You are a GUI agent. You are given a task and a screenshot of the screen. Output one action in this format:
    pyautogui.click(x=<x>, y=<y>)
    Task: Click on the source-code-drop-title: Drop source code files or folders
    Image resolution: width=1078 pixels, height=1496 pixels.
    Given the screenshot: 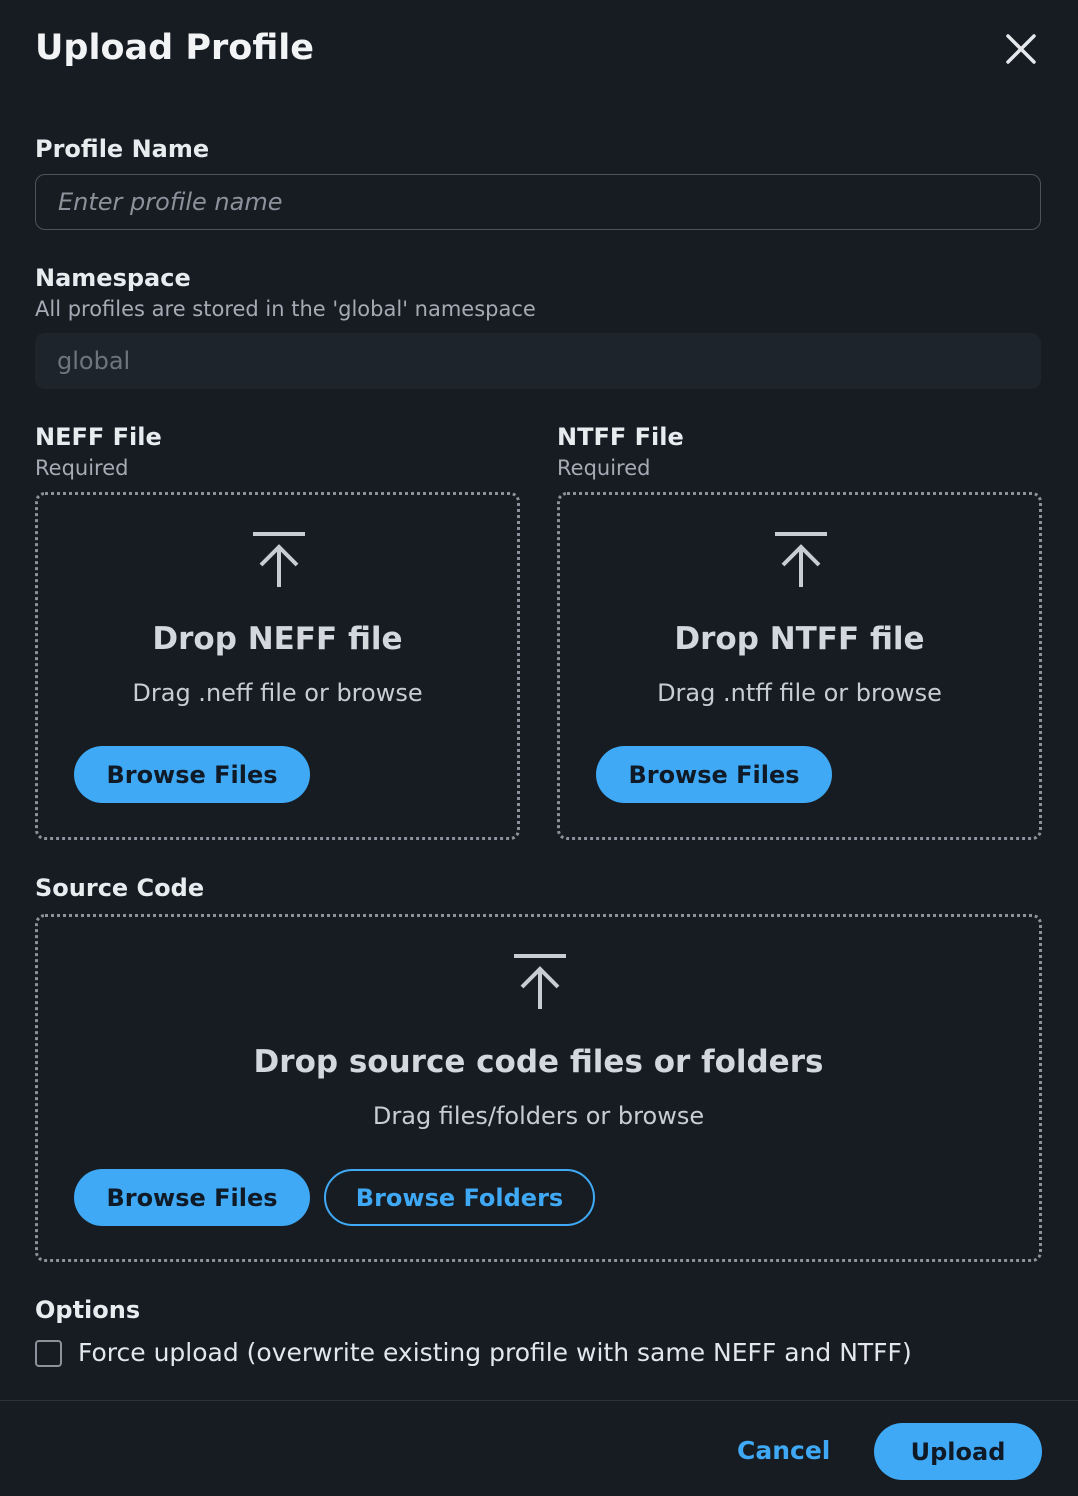 What is the action you would take?
    pyautogui.click(x=538, y=1062)
    